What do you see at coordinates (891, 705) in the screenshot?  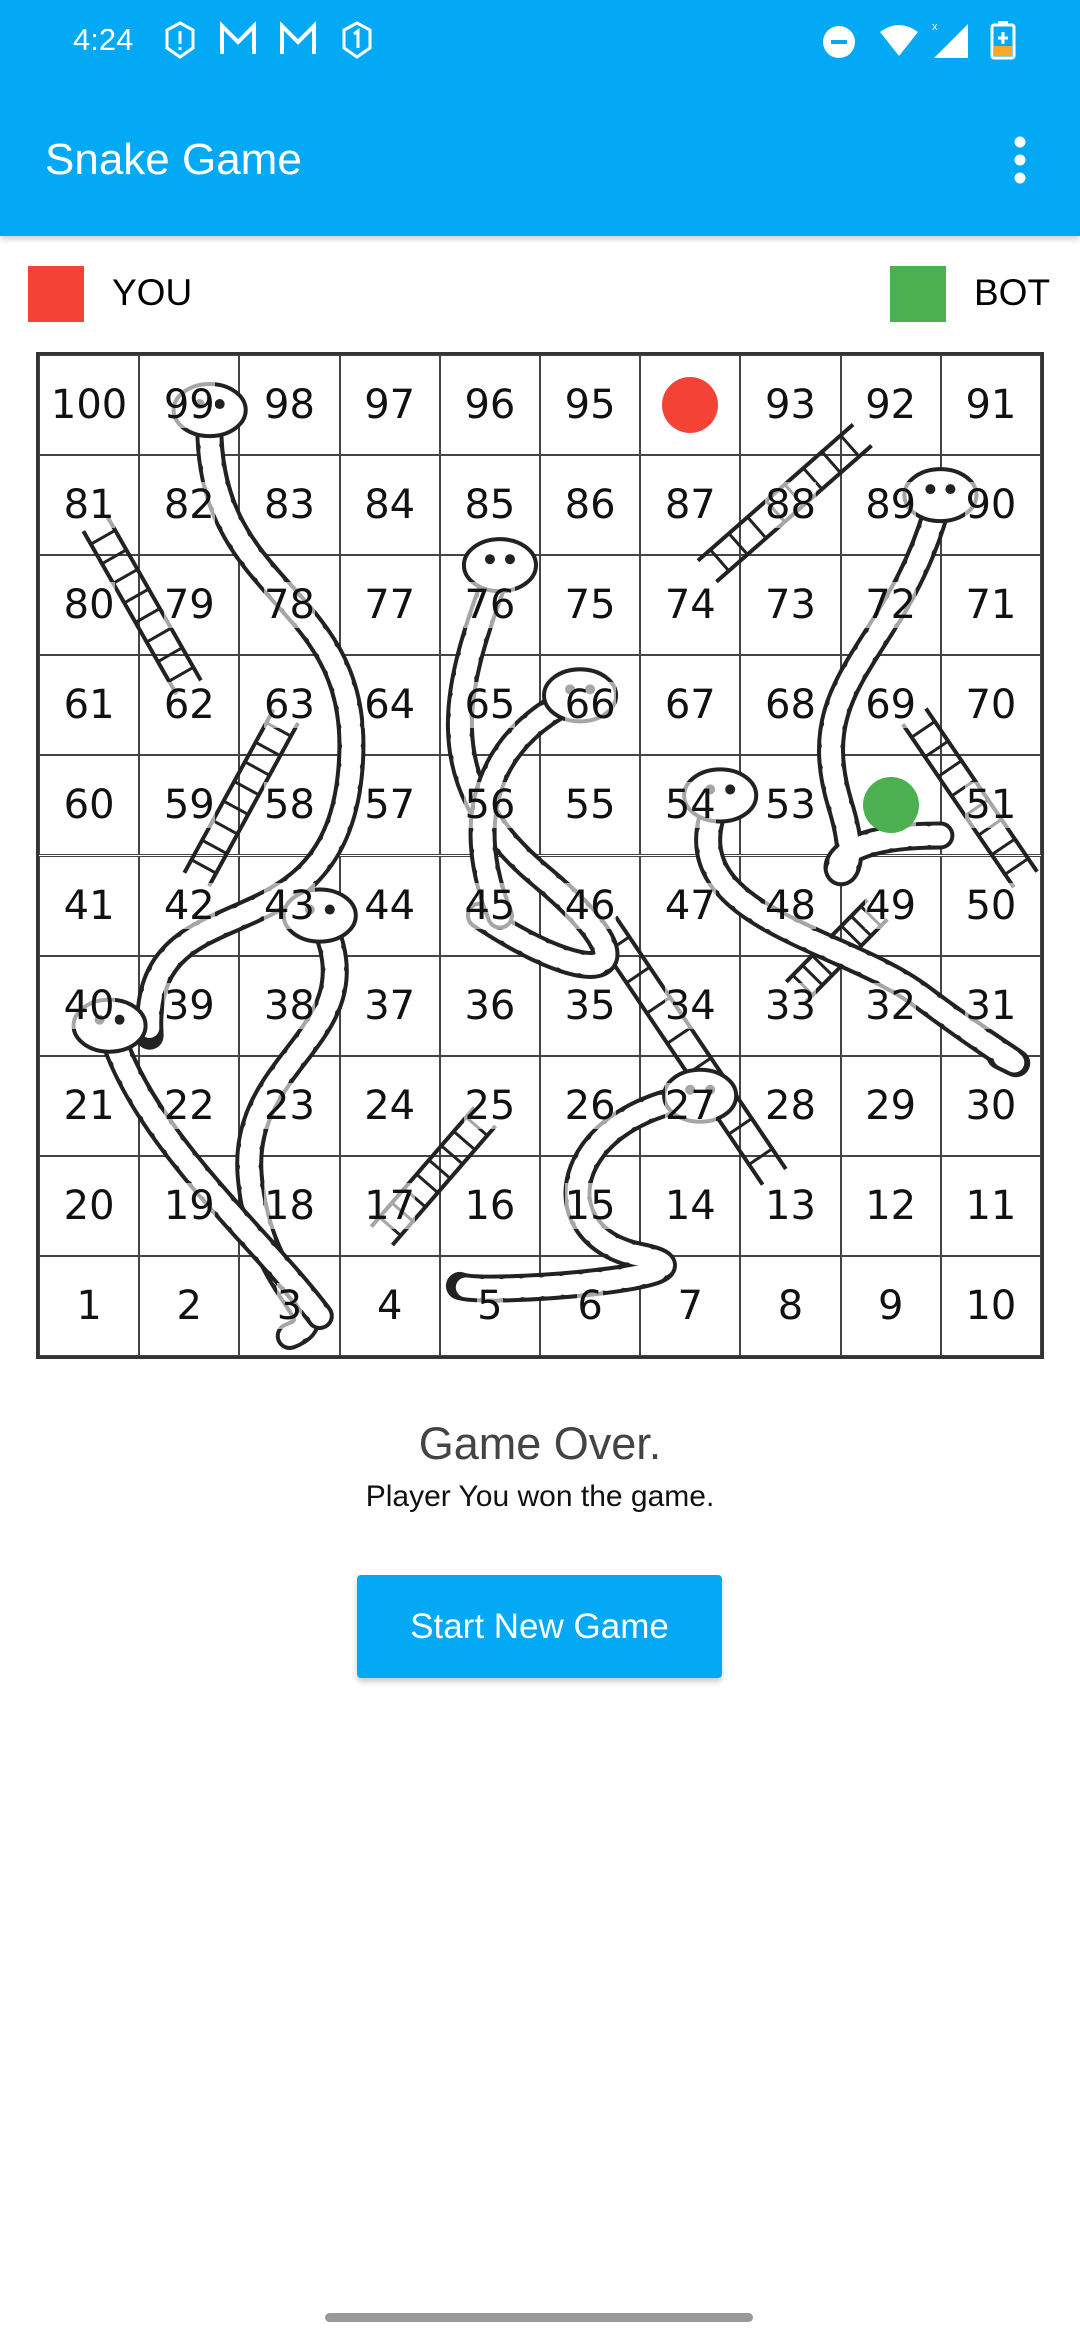 I see `cell-number: 69` at bounding box center [891, 705].